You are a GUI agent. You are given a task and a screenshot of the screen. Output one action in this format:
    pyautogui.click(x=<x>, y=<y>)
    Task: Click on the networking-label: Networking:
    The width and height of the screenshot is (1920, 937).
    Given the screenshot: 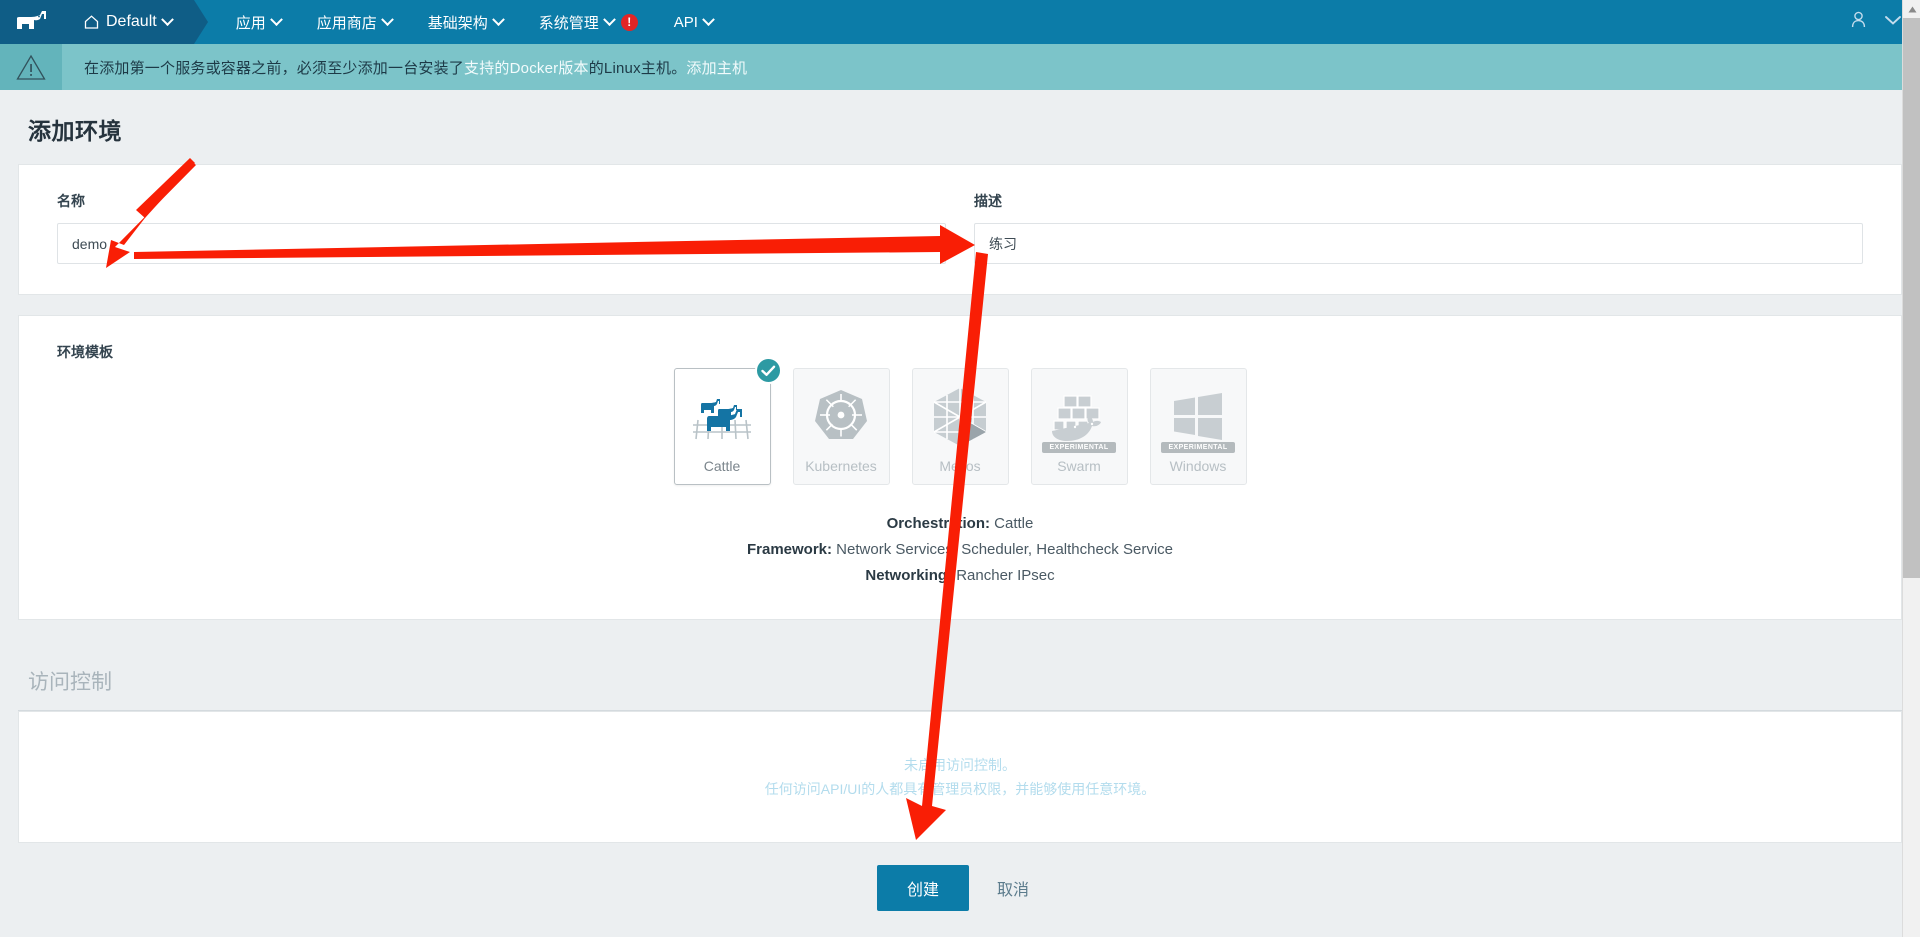 What is the action you would take?
    pyautogui.click(x=909, y=575)
    